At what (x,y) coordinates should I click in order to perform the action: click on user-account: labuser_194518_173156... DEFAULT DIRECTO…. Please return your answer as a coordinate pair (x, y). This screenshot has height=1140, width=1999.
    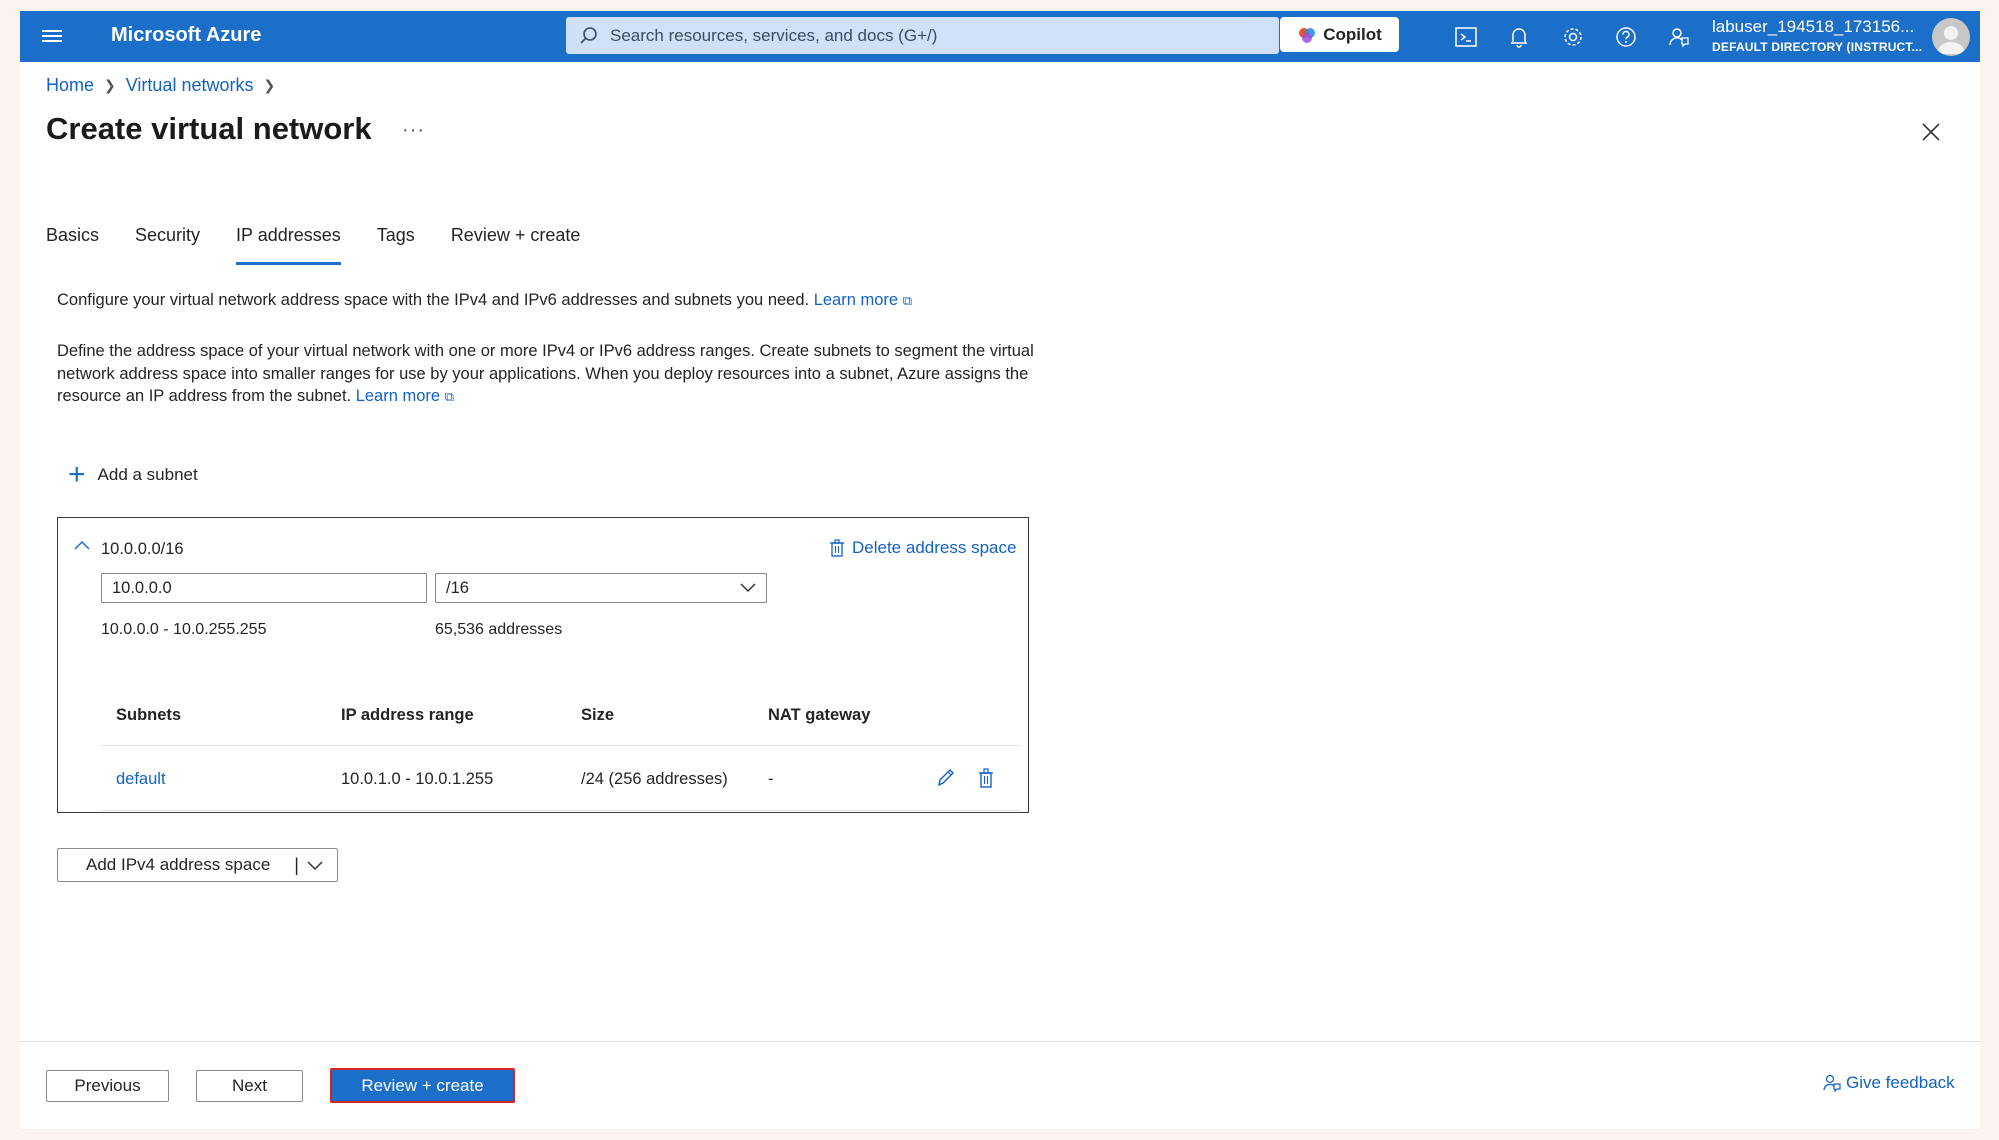
    Looking at the image, I should click on (1817, 35).